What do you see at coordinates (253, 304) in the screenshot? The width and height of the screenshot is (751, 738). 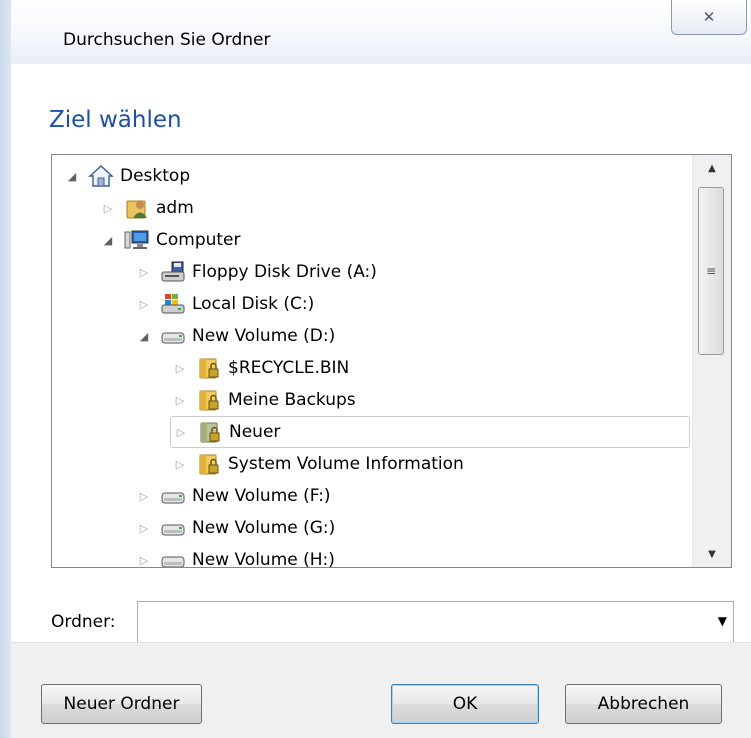 I see `tree-item-label: Local Disk (C:)` at bounding box center [253, 304].